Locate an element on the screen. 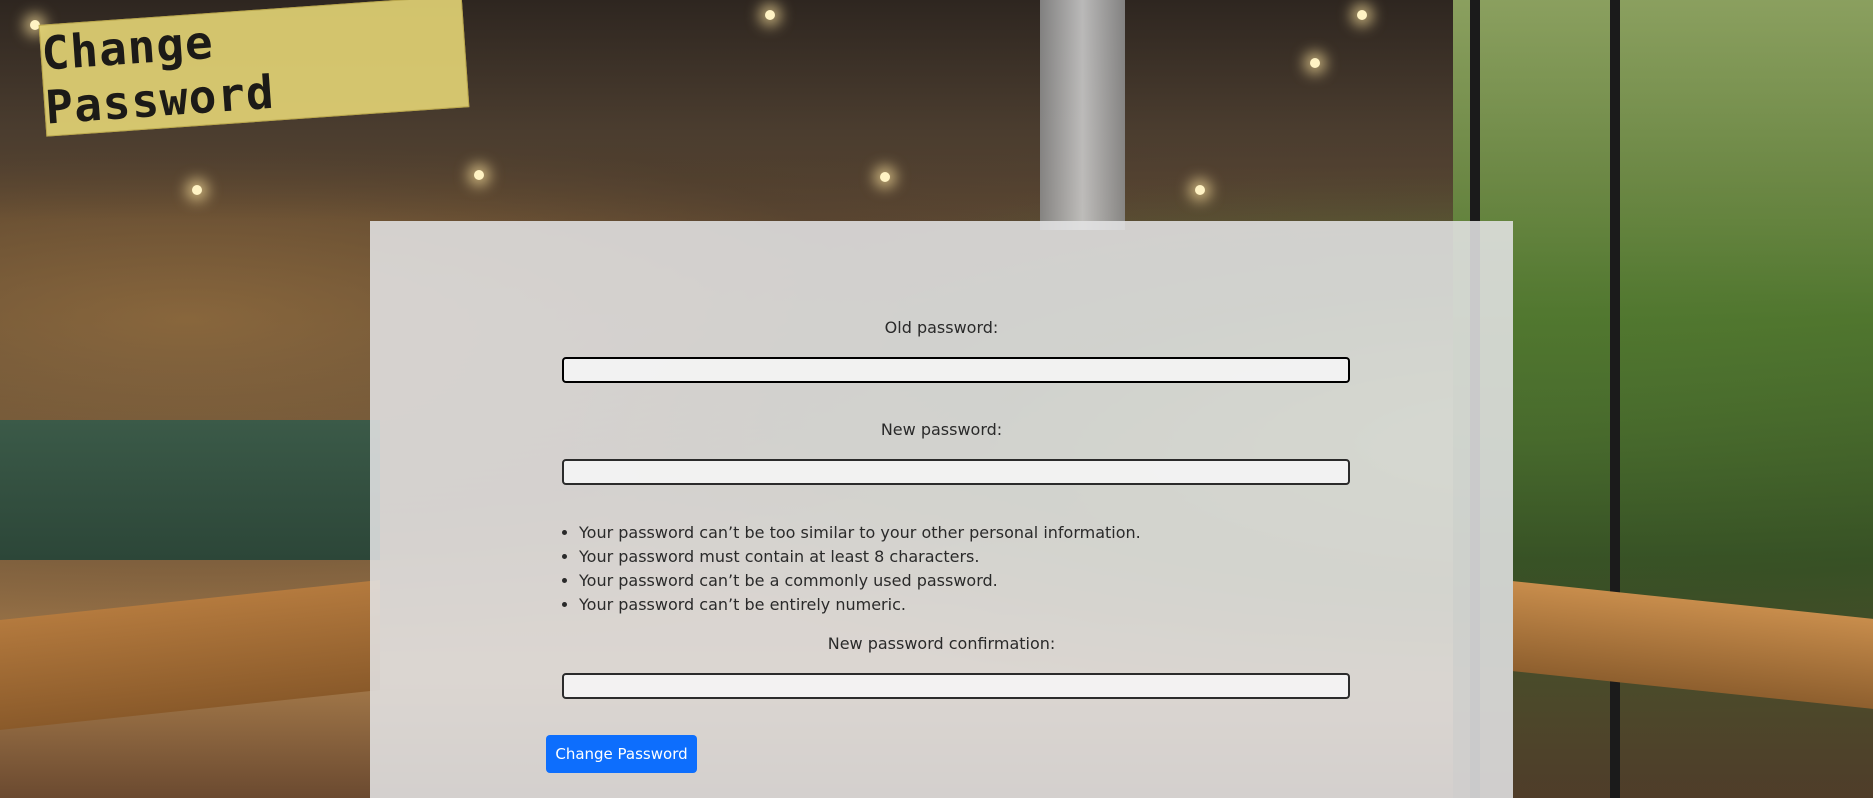 This screenshot has width=1873, height=798. confirm-password-label: New password confirmation: is located at coordinates (941, 643).